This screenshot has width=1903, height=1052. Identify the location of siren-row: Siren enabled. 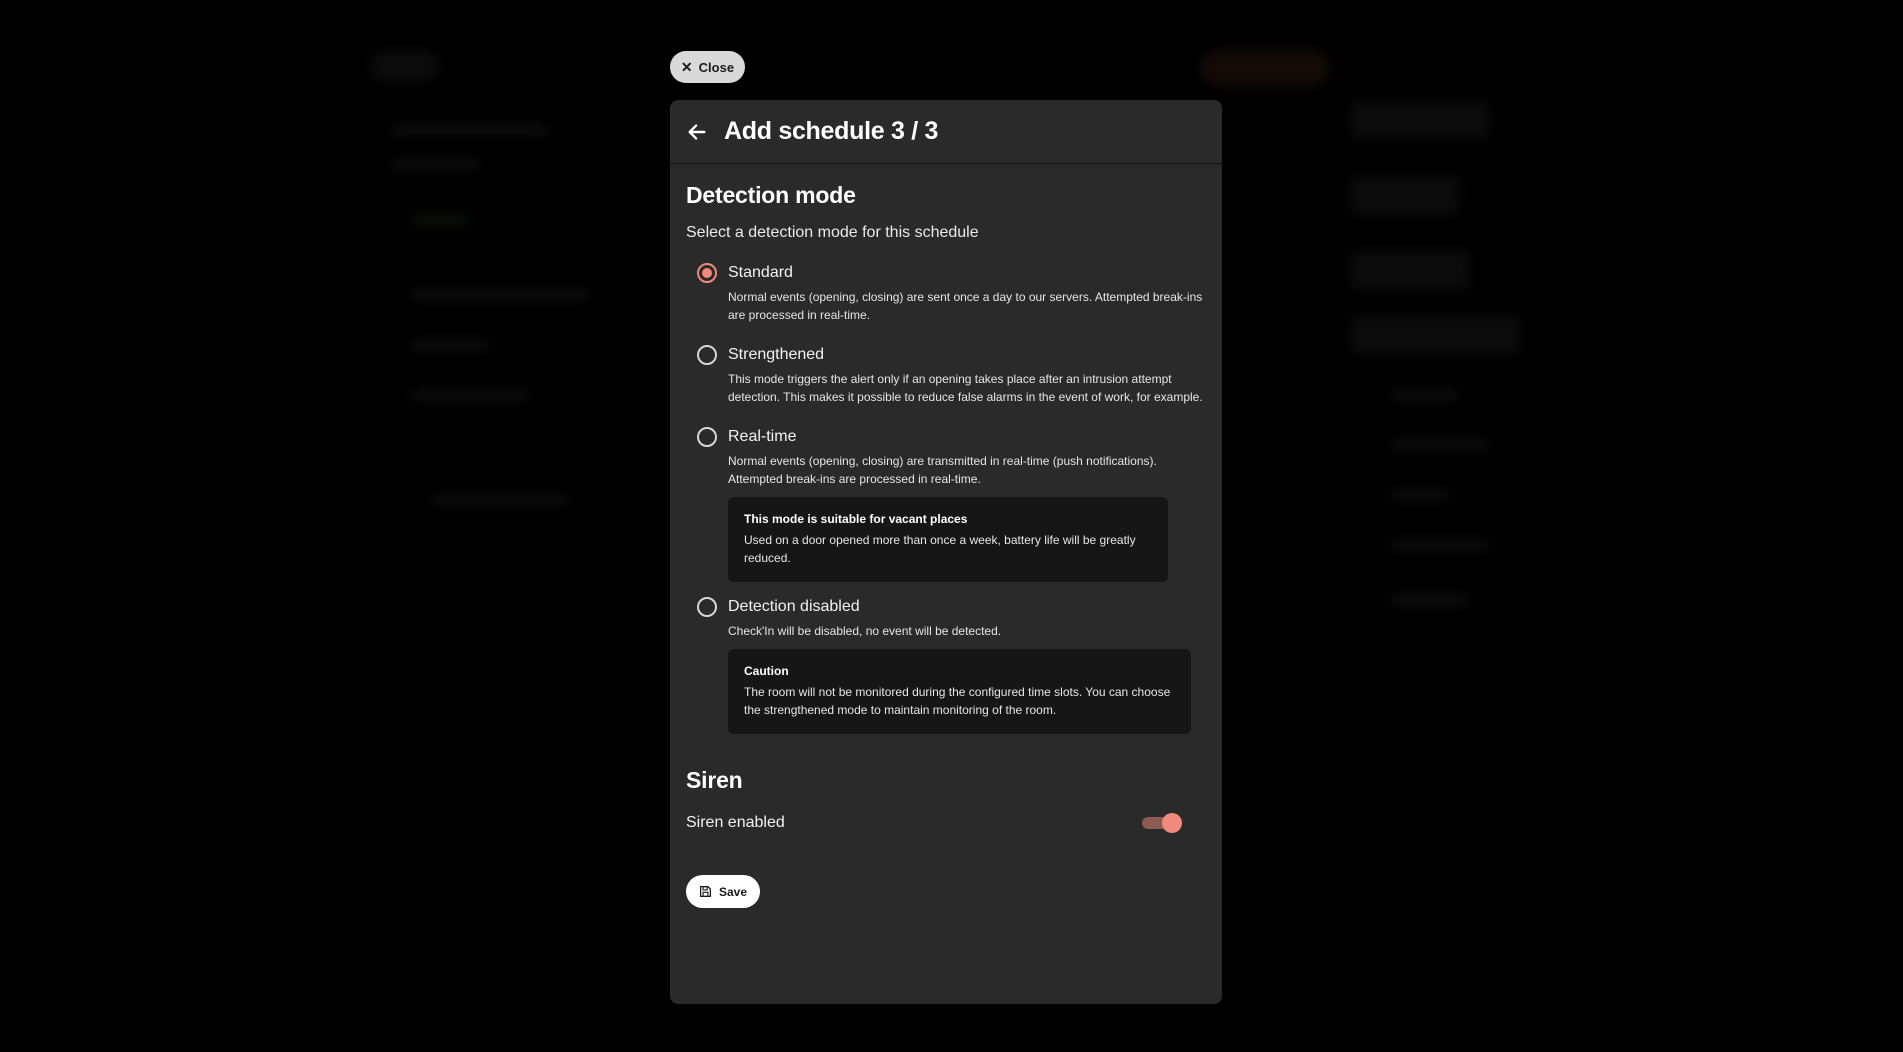
(946, 823).